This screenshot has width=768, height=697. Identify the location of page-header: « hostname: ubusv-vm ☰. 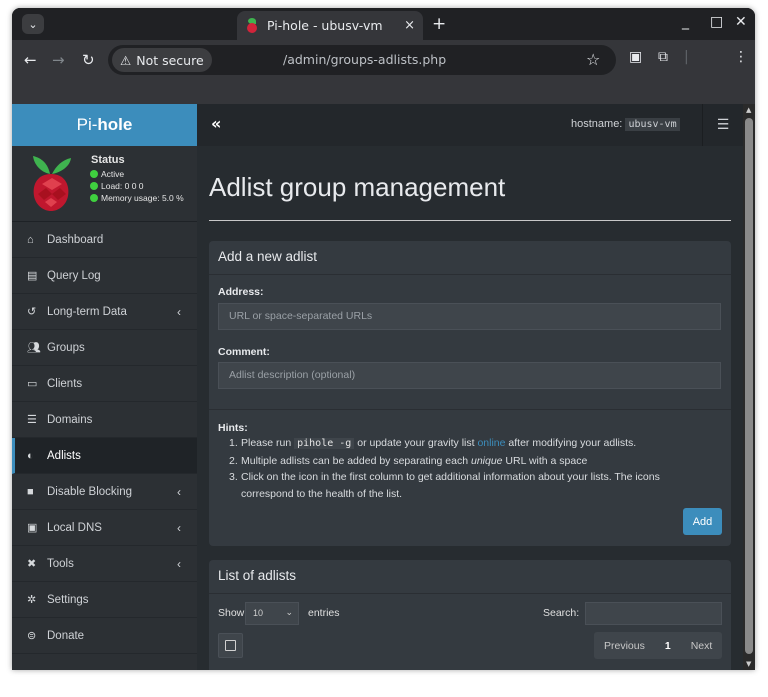
(470, 125).